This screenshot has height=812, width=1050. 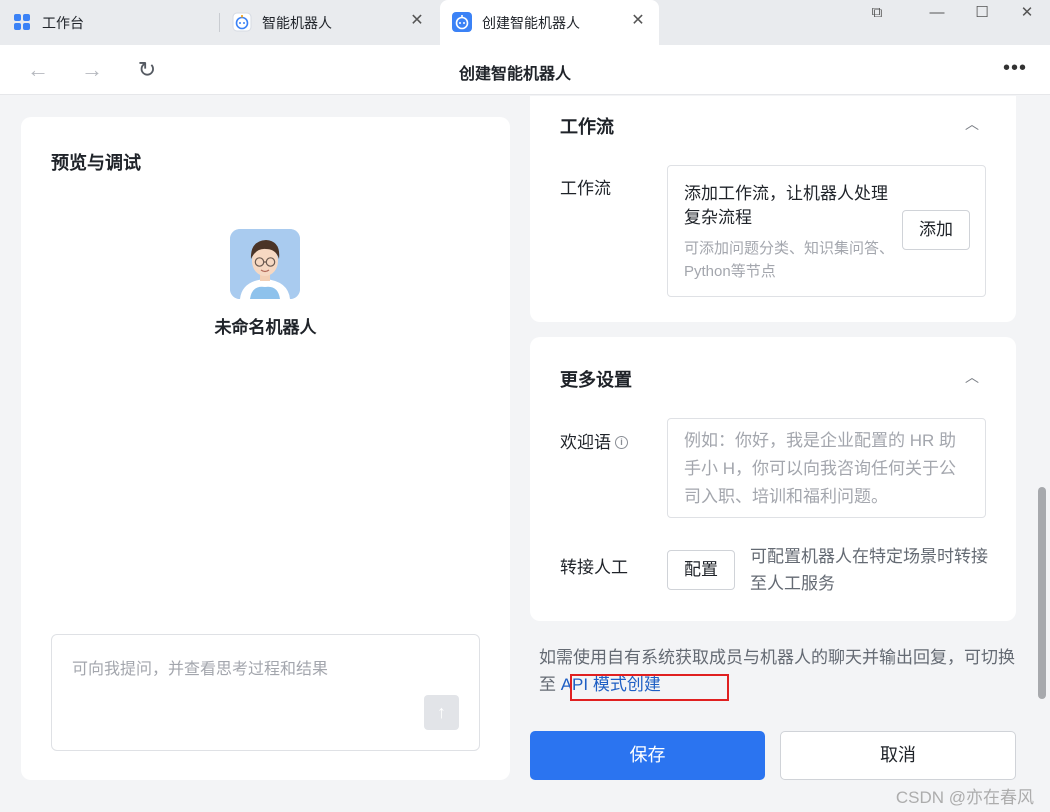 What do you see at coordinates (869, 570) in the screenshot?
I see `config-description: 可配置机器人在特定场景时转接至人工服务` at bounding box center [869, 570].